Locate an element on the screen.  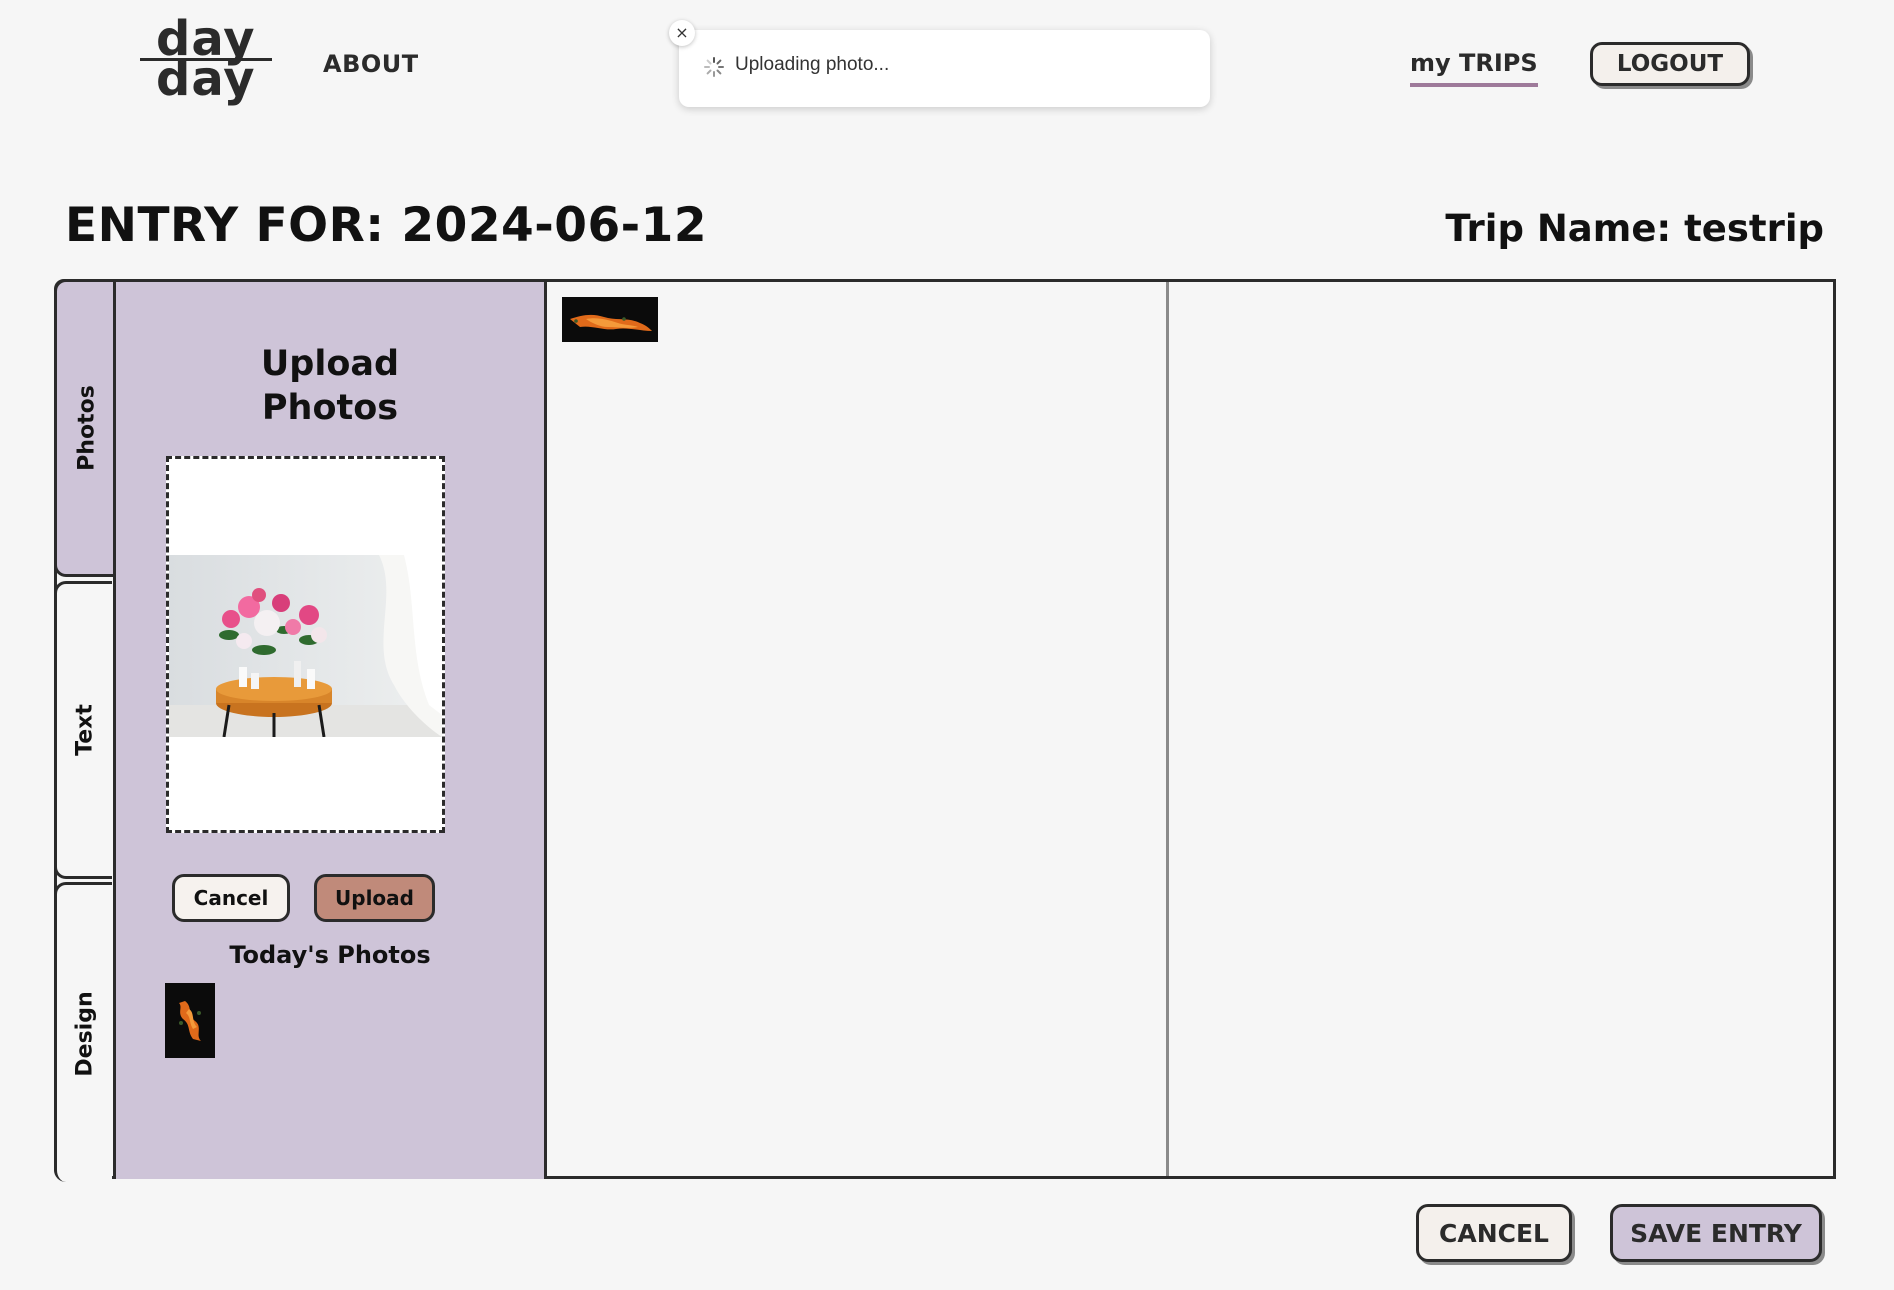
spinner-icon is located at coordinates (714, 67).